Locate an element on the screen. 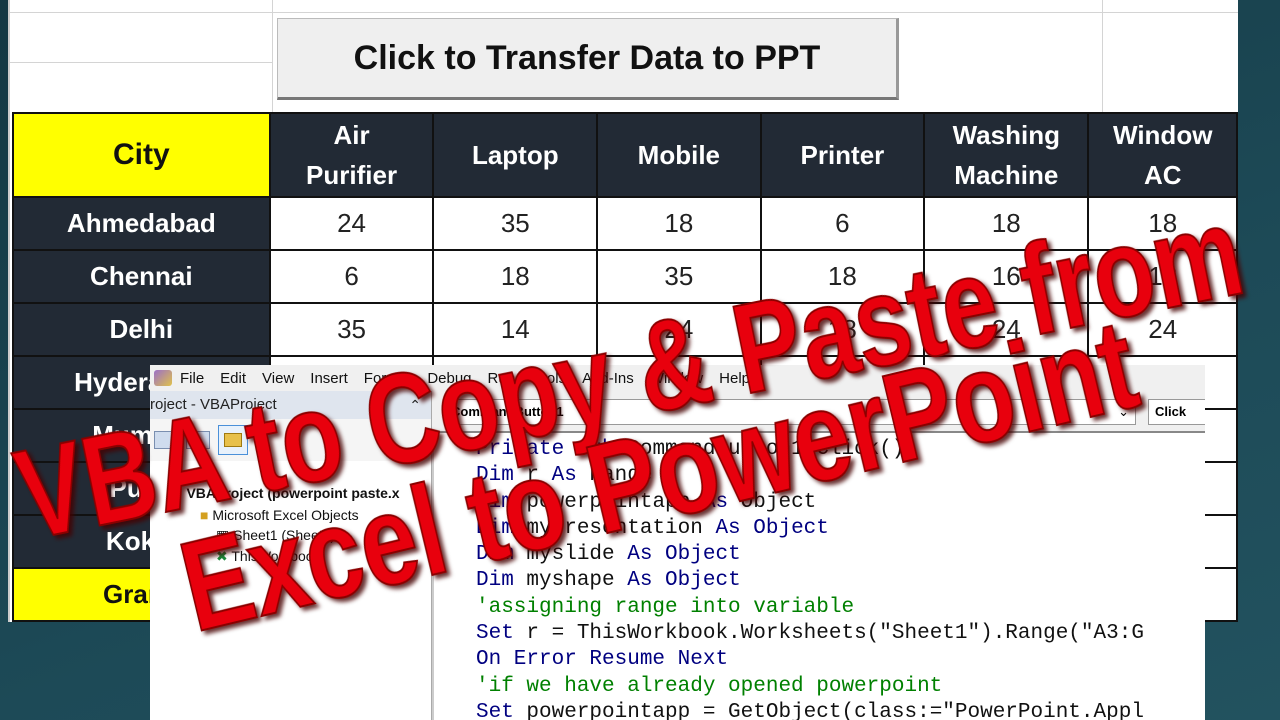 The width and height of the screenshot is (1280, 720). menu-edit: Edit is located at coordinates (233, 378).